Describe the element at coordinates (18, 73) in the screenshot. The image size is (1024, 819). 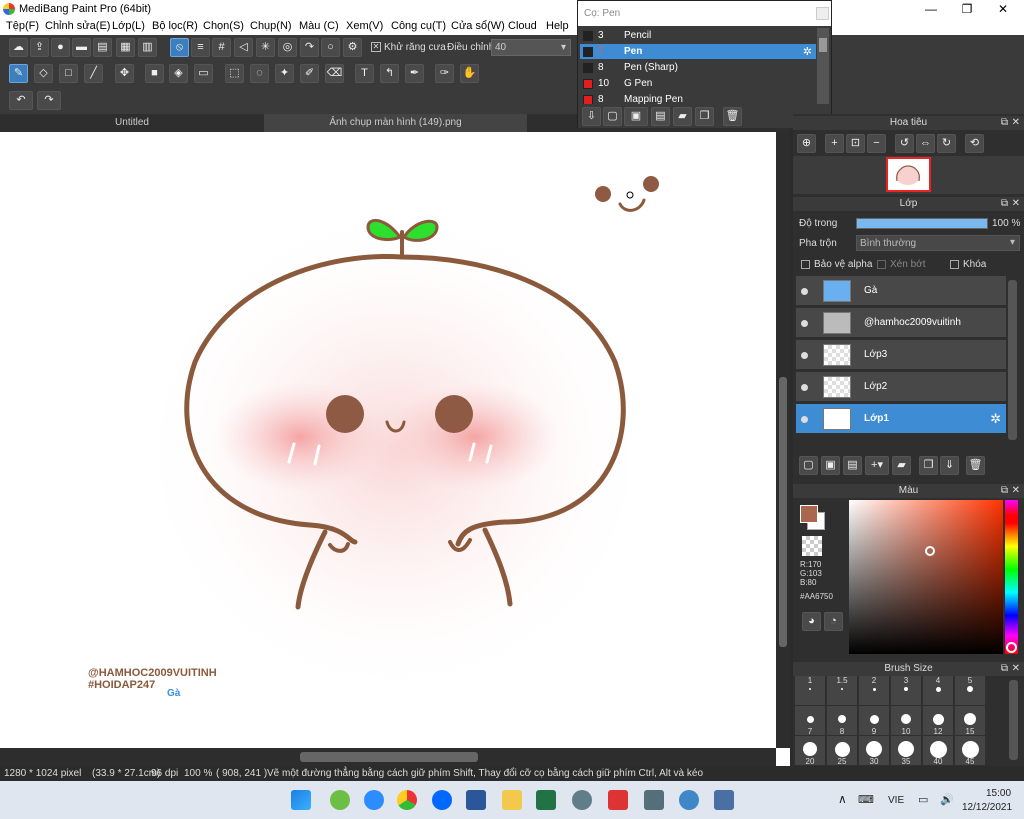
I see `brush-tool-icon: ✎` at that location.